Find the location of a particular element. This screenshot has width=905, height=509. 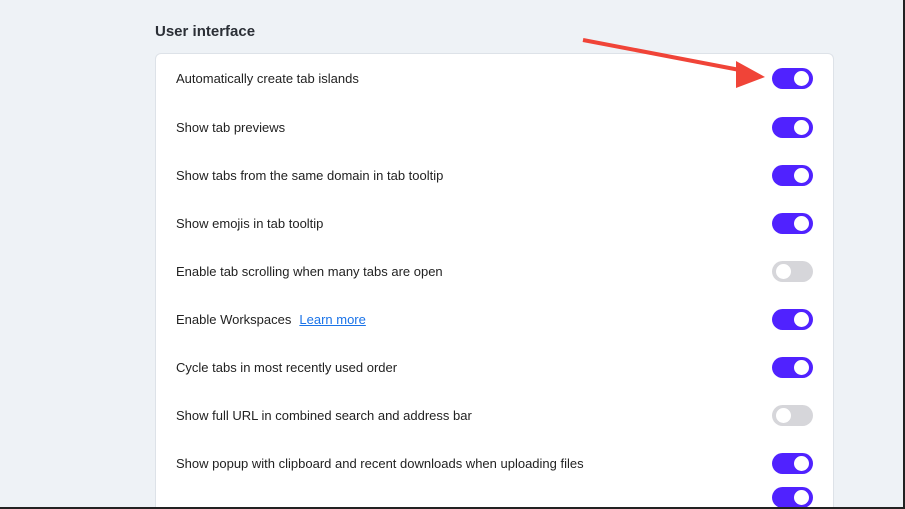

setting-label-text: Cycle tabs in most recently used order is located at coordinates (287, 367).